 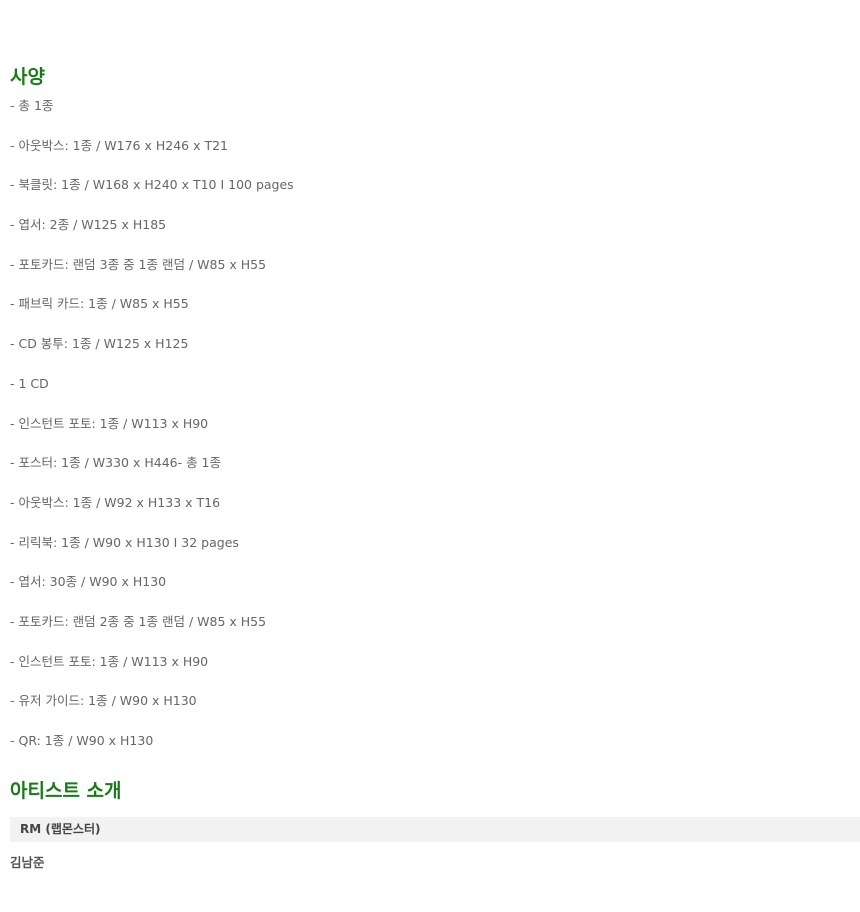 What do you see at coordinates (116, 463) in the screenshot?
I see `spec-item: - 포스터: 1종 / W330 x H446- 총 1종` at bounding box center [116, 463].